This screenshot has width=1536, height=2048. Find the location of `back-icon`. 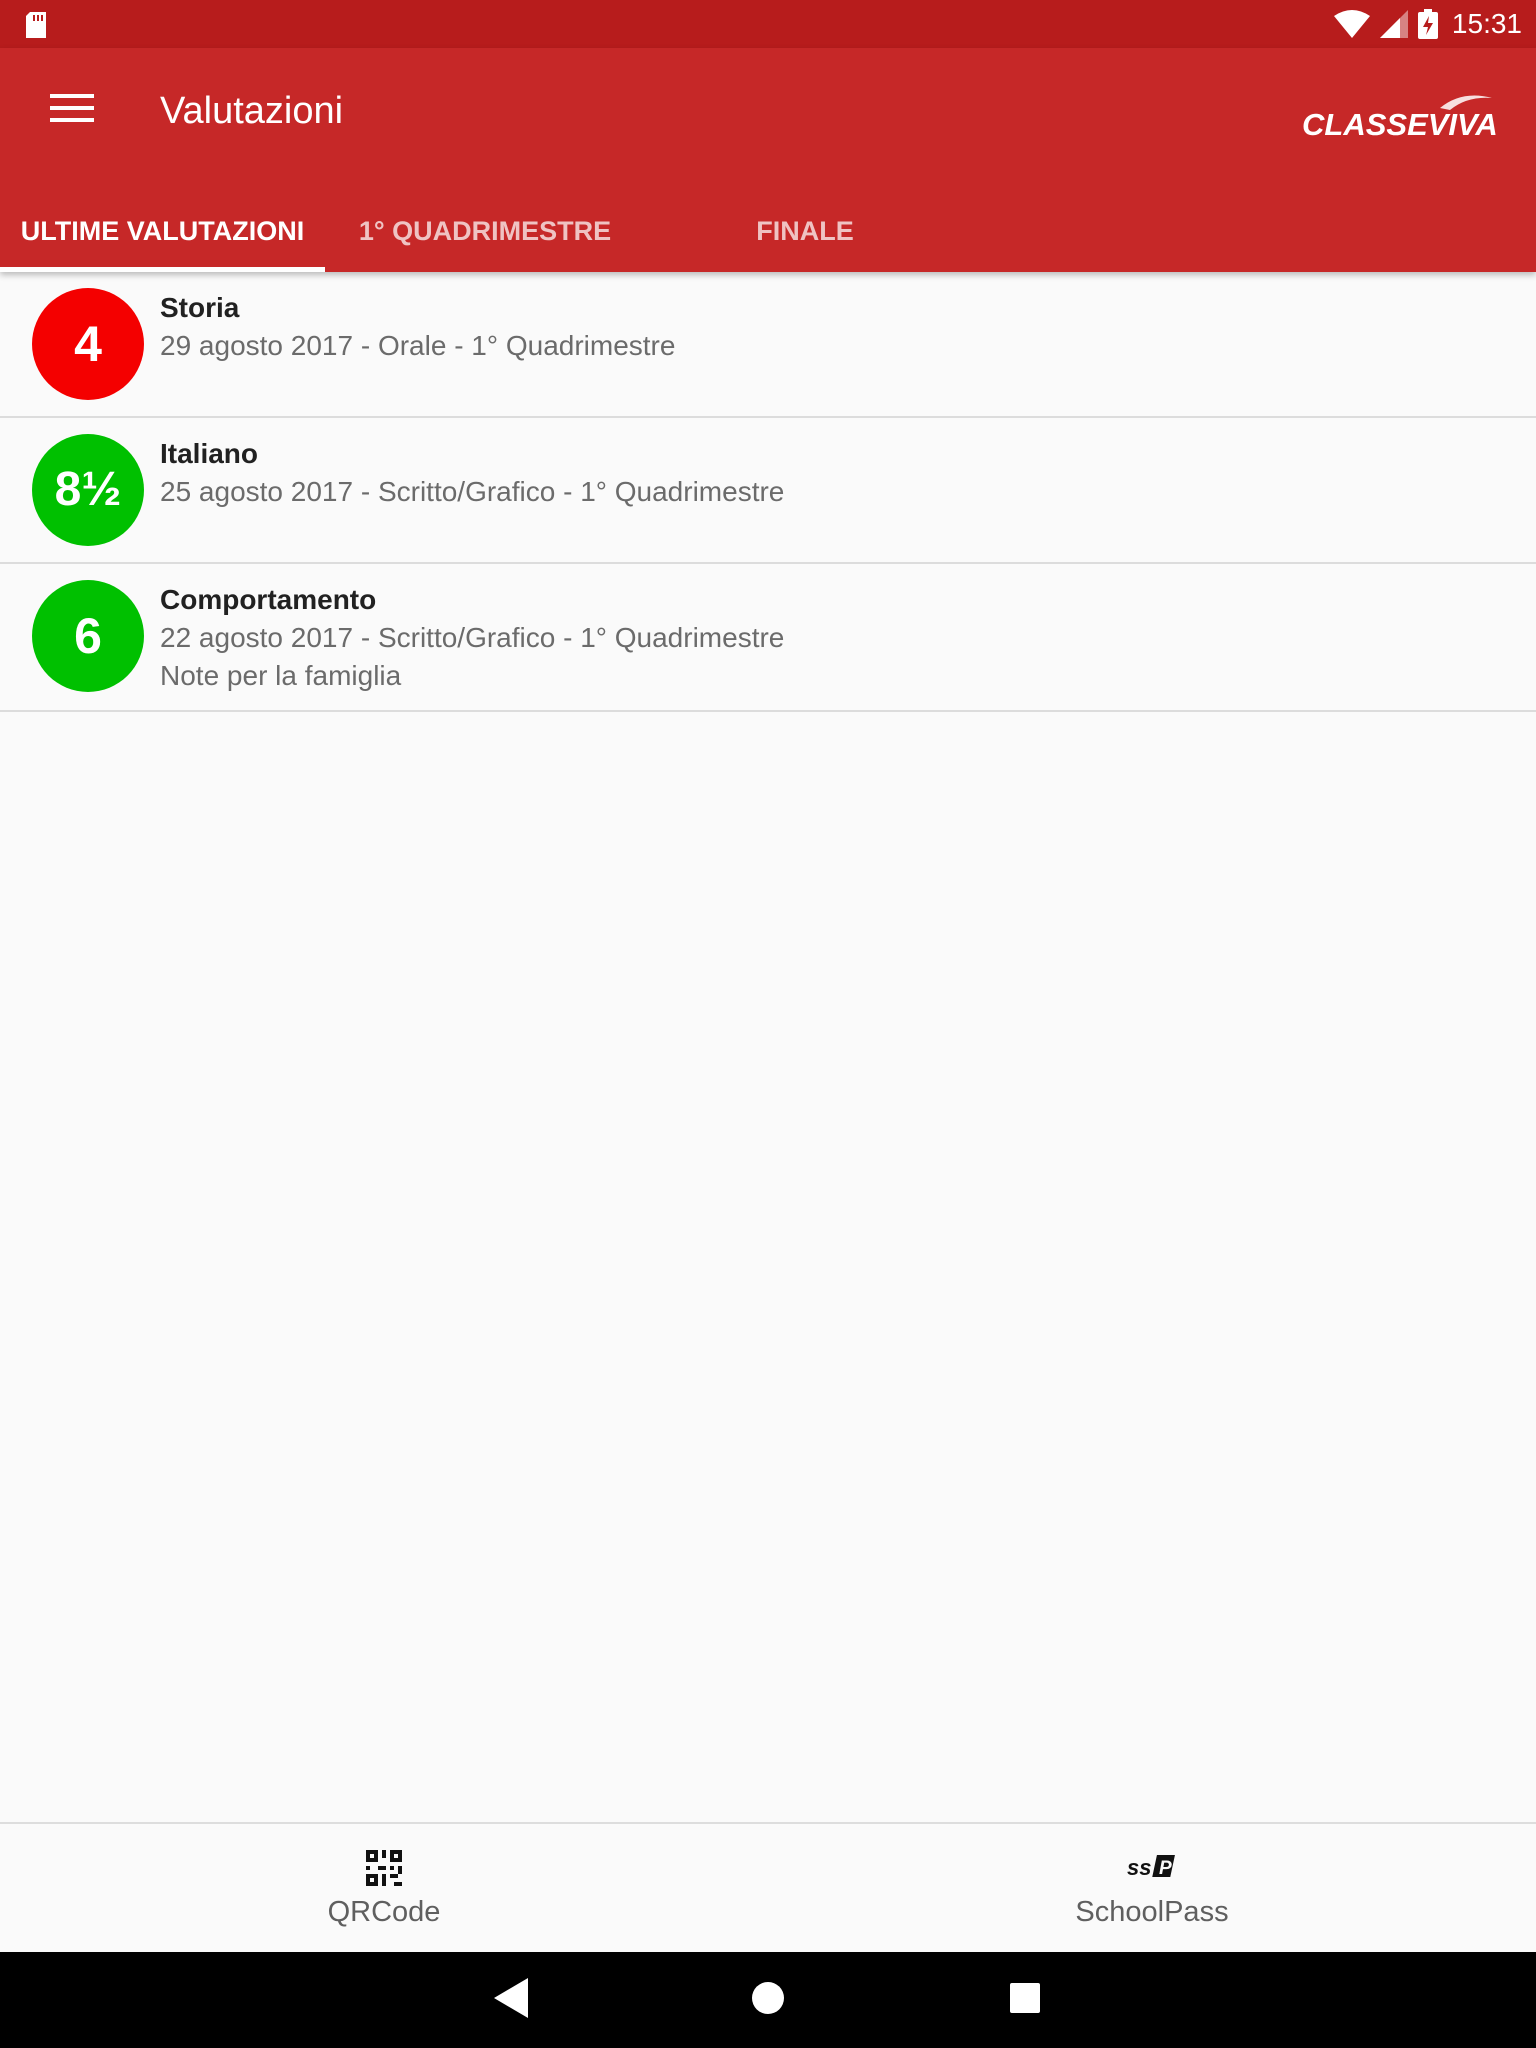

back-icon is located at coordinates (511, 1998).